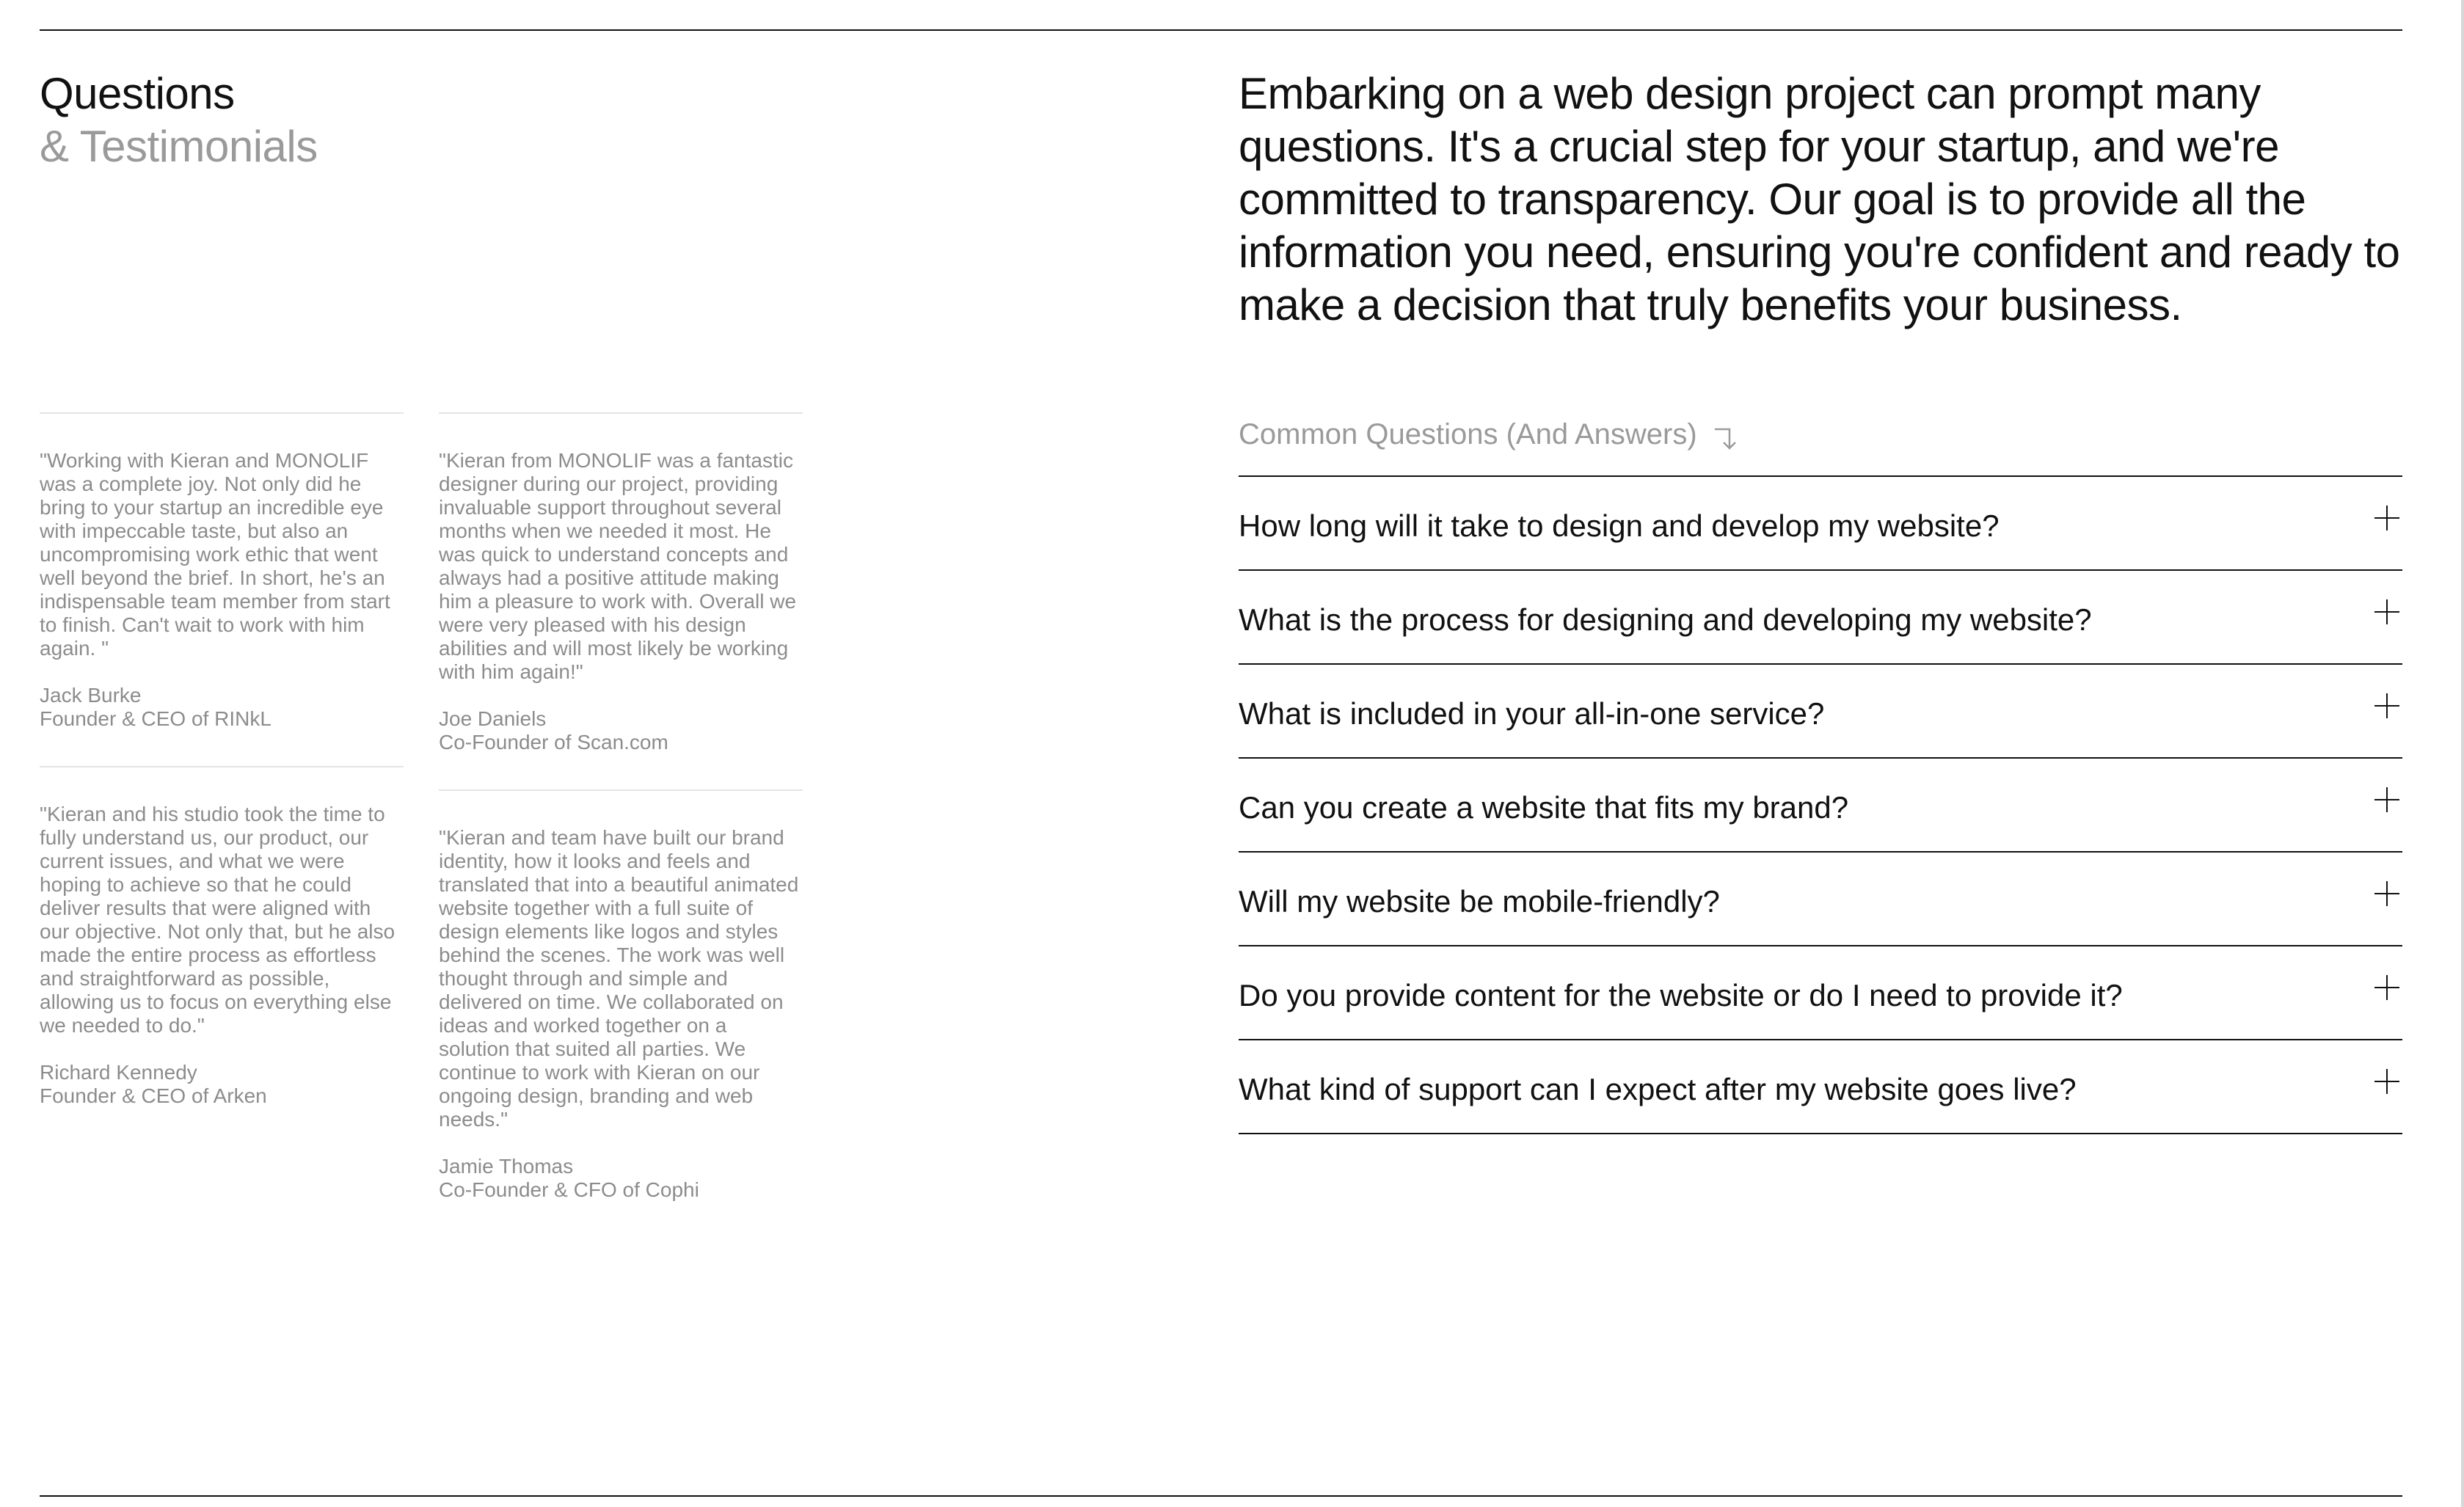  I want to click on section-heading: Questions & Testimonials, so click(179, 120).